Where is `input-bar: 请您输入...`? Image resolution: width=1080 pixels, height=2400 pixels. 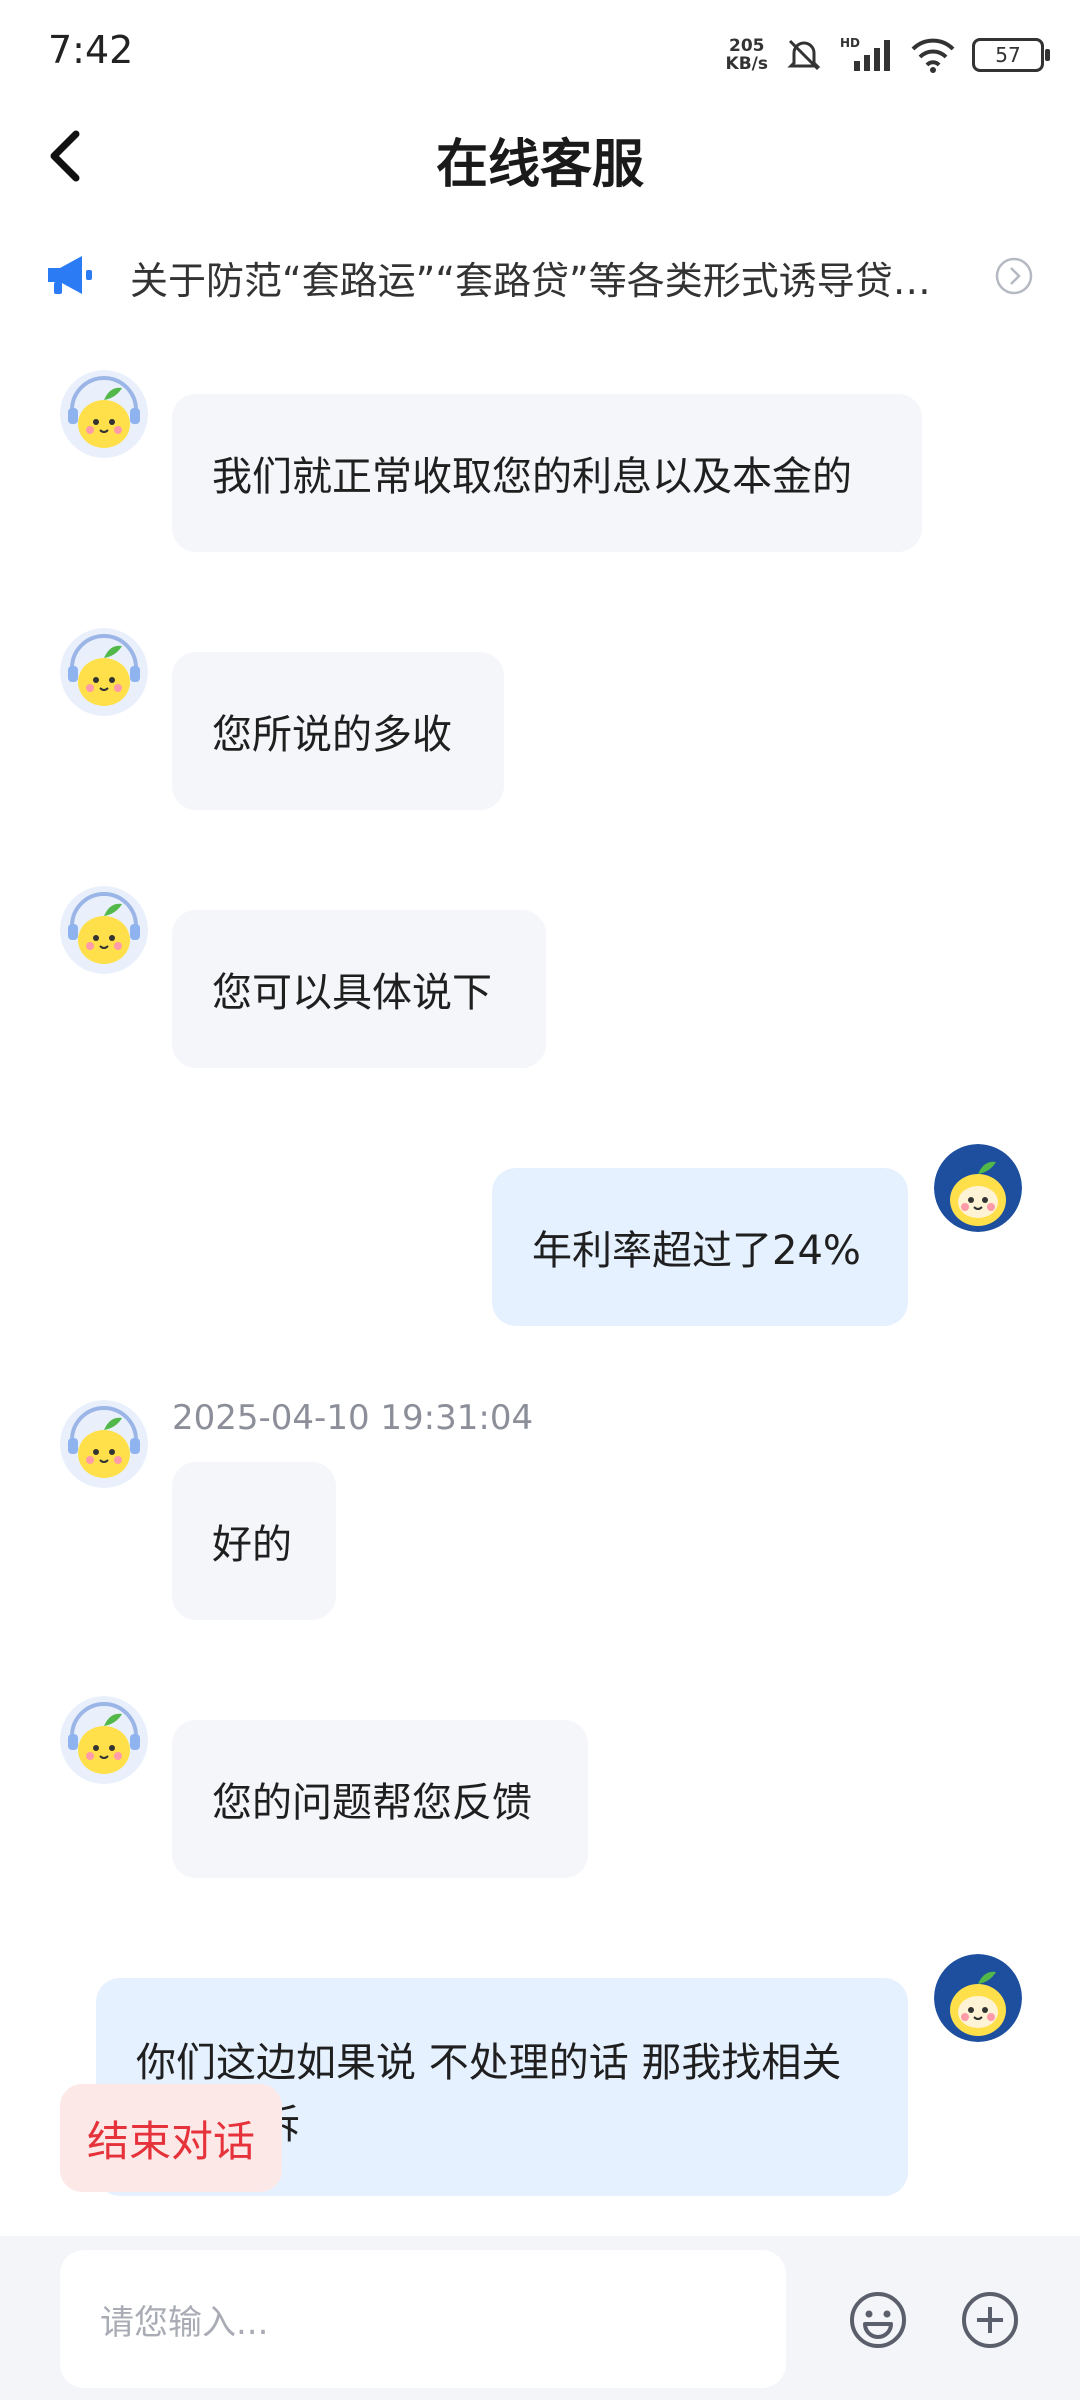 input-bar: 请您输入... is located at coordinates (540, 2318).